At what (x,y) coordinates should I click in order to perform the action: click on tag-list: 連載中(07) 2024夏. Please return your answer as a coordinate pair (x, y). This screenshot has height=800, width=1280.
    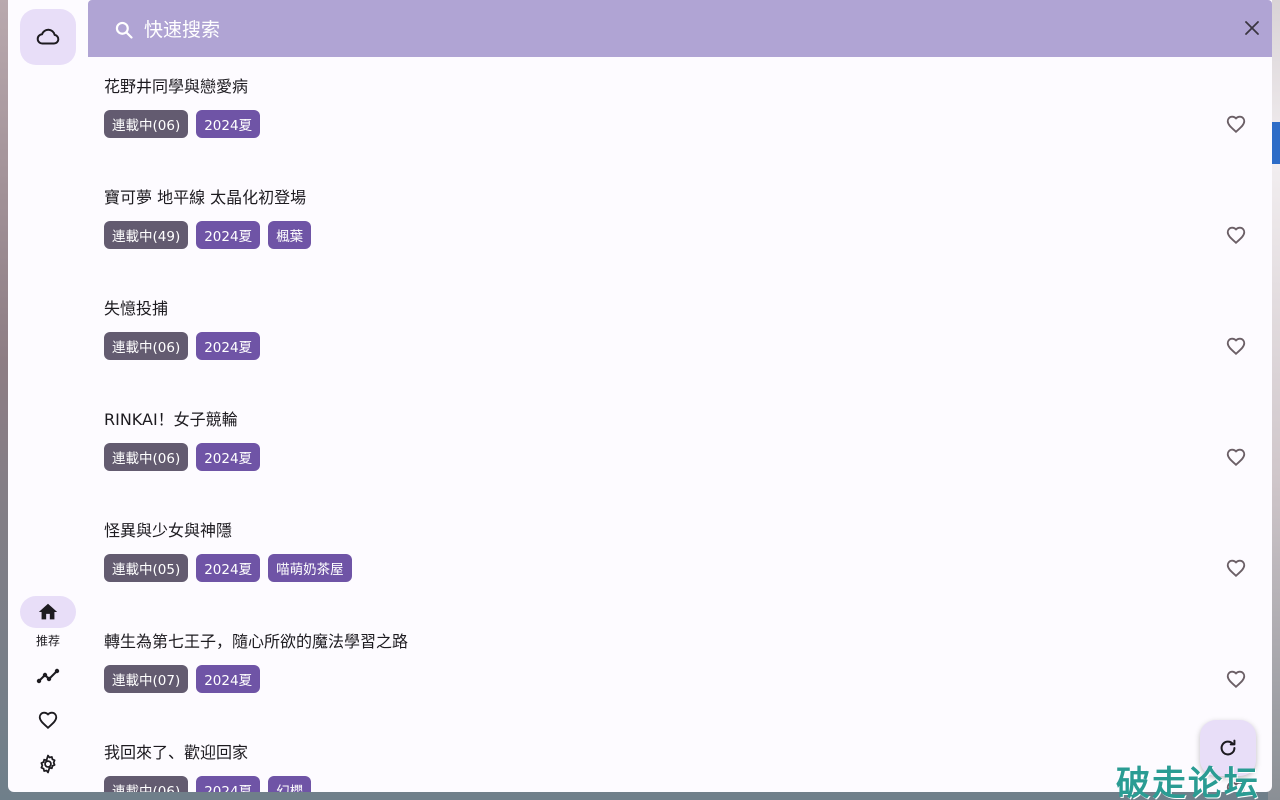
    Looking at the image, I should click on (182, 679).